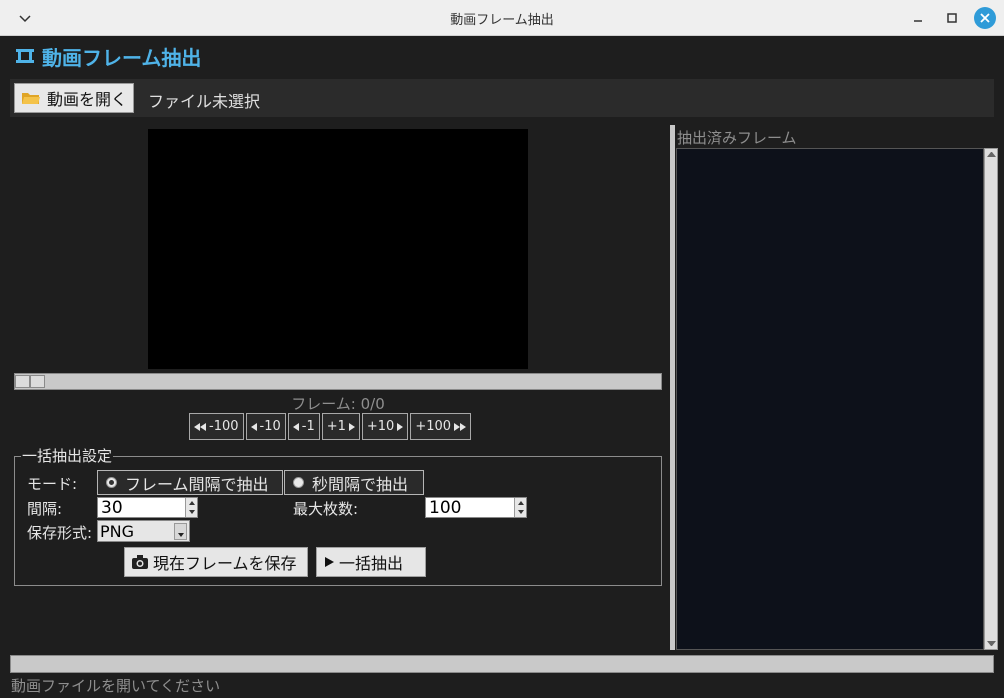  What do you see at coordinates (140, 562) in the screenshot?
I see `camera-icon` at bounding box center [140, 562].